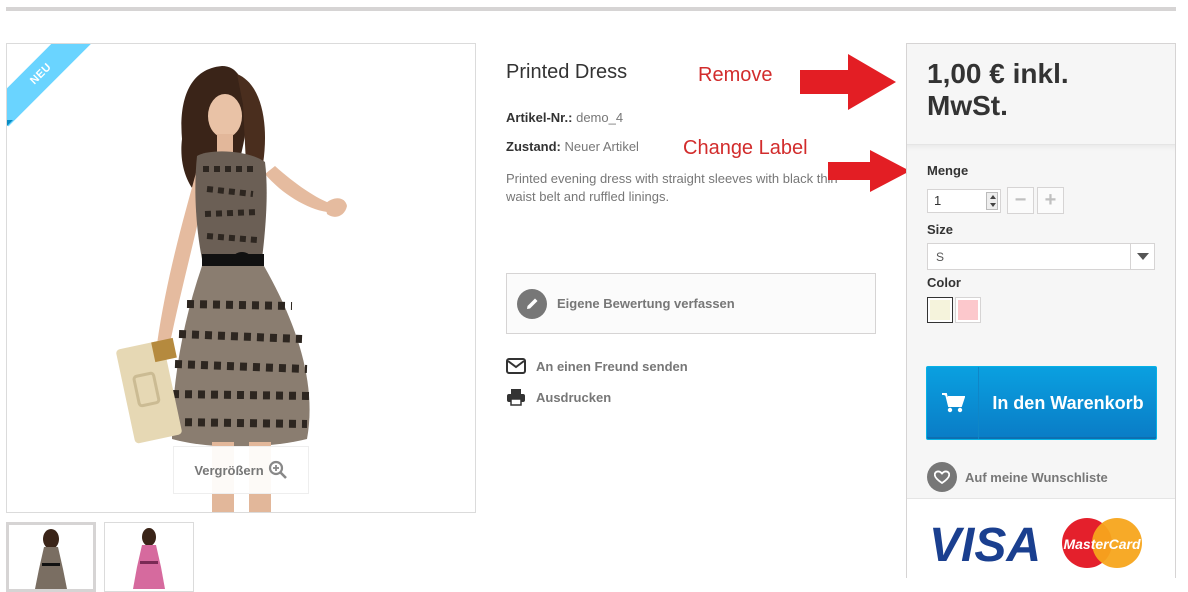 This screenshot has width=1188, height=592. I want to click on ribbon-corner, so click(10, 123).